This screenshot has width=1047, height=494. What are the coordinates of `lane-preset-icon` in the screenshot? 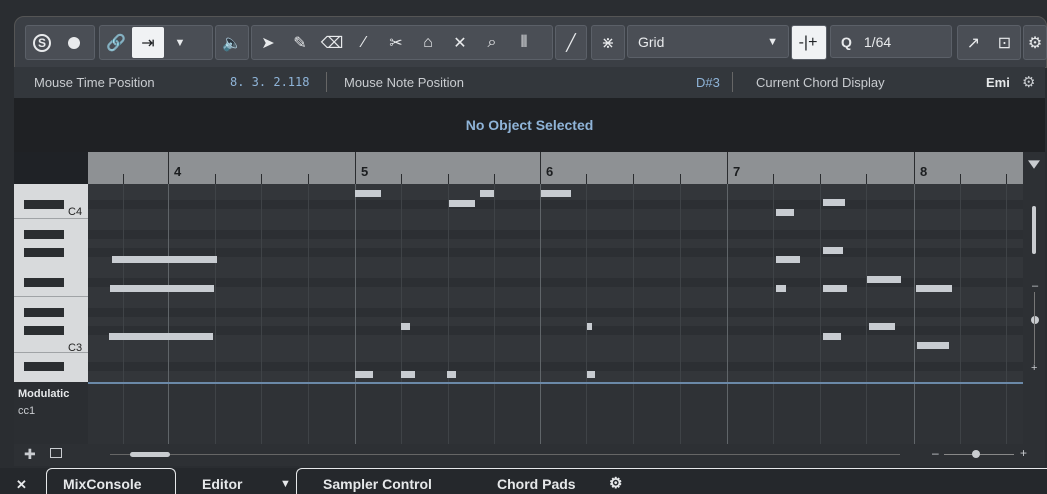 It's located at (56, 453).